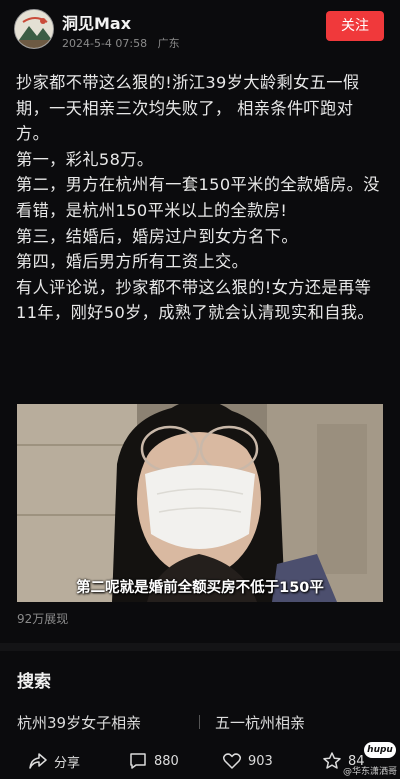 This screenshot has width=400, height=779. What do you see at coordinates (370, 772) in the screenshot?
I see `watermark-text: @华东潇洒哥` at bounding box center [370, 772].